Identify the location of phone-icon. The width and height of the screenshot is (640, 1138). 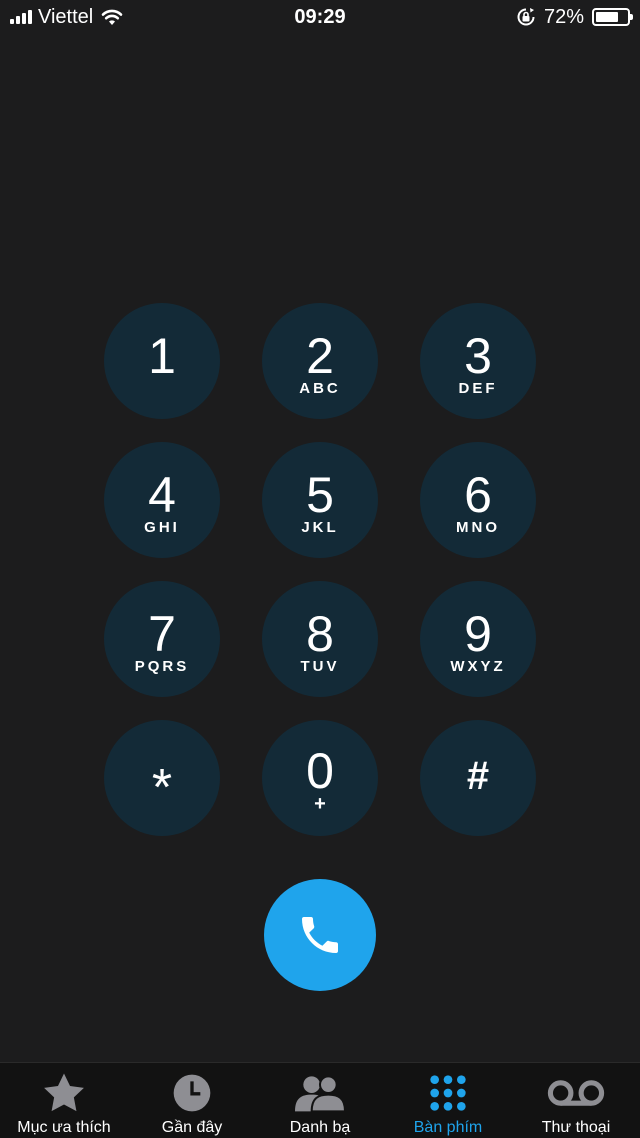
(320, 935).